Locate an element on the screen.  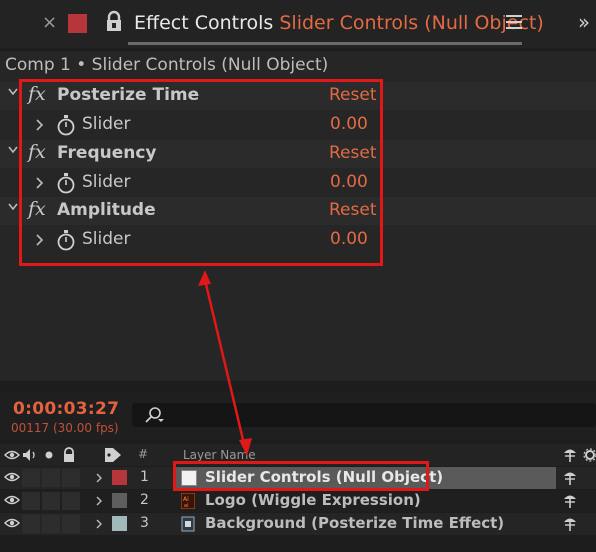
solo-icon is located at coordinates (49, 455).